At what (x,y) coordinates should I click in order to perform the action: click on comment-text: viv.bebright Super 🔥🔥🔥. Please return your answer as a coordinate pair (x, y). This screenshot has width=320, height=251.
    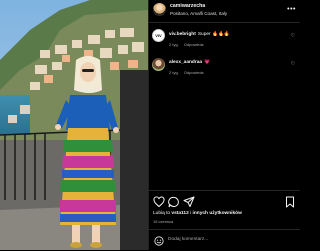
    Looking at the image, I should click on (199, 34).